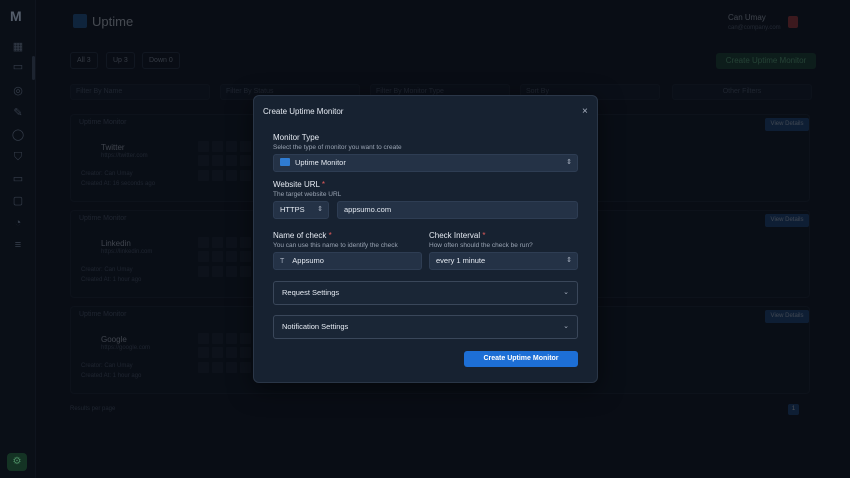  What do you see at coordinates (585, 111) in the screenshot?
I see `close-icon: ×` at bounding box center [585, 111].